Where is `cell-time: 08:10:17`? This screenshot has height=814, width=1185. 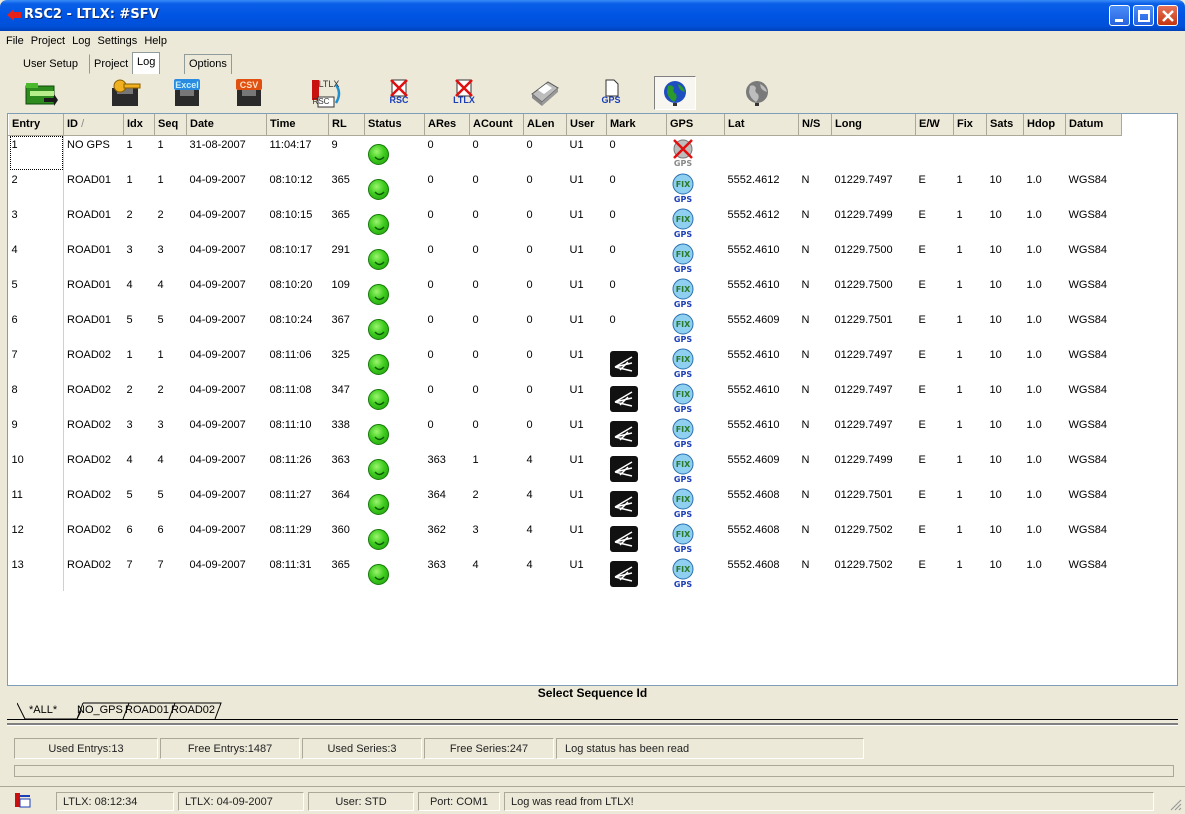
cell-time: 08:10:17 is located at coordinates (291, 249).